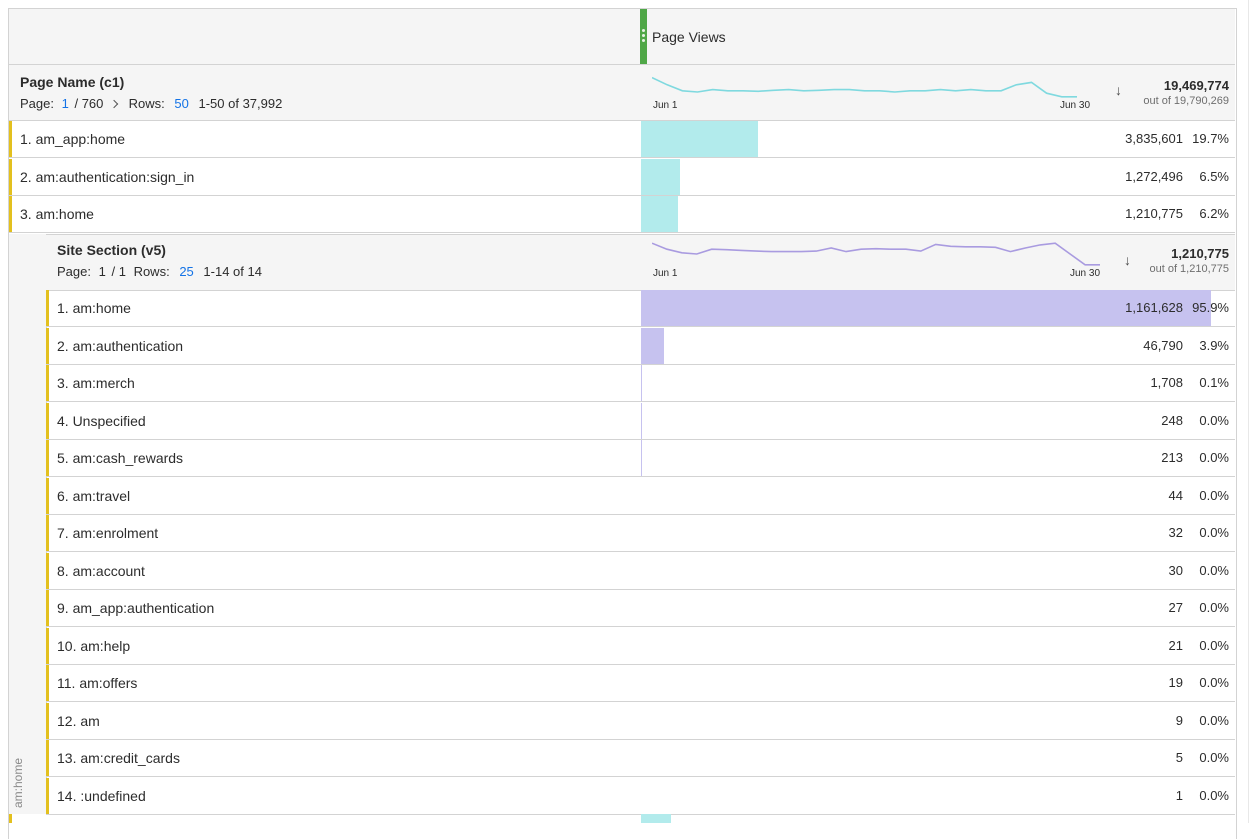 Image resolution: width=1254 pixels, height=839 pixels. What do you see at coordinates (93, 646) in the screenshot?
I see `row-label: 10. am:help` at bounding box center [93, 646].